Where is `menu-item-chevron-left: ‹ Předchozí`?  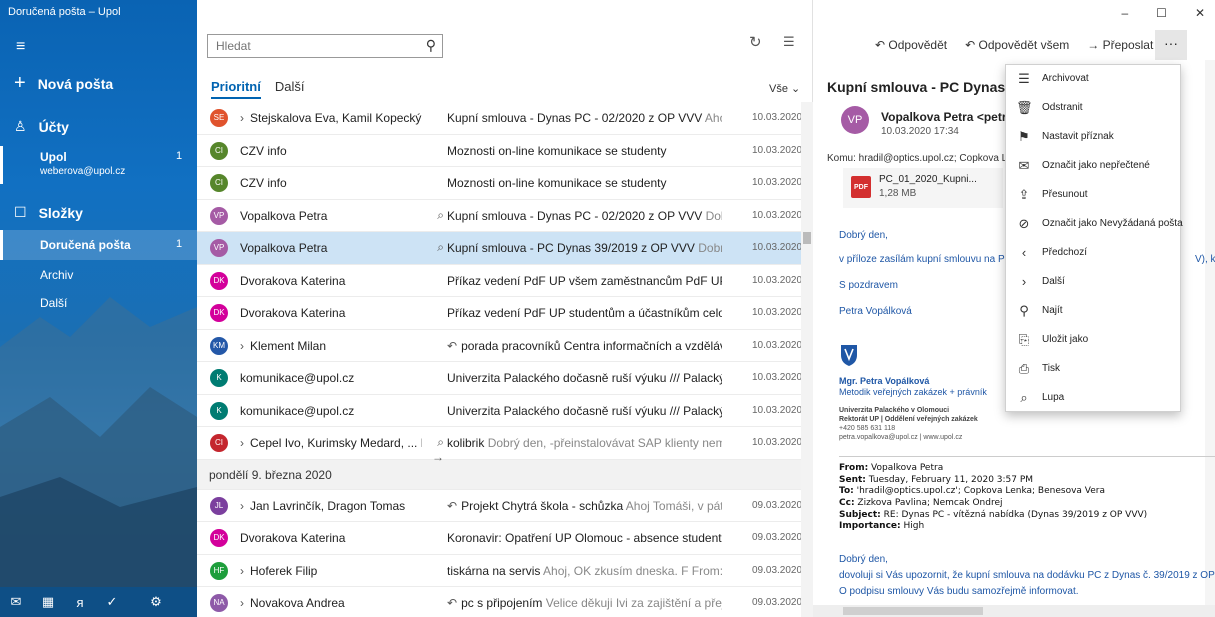
menu-item-chevron-left: ‹ Předchozí is located at coordinates (1093, 253).